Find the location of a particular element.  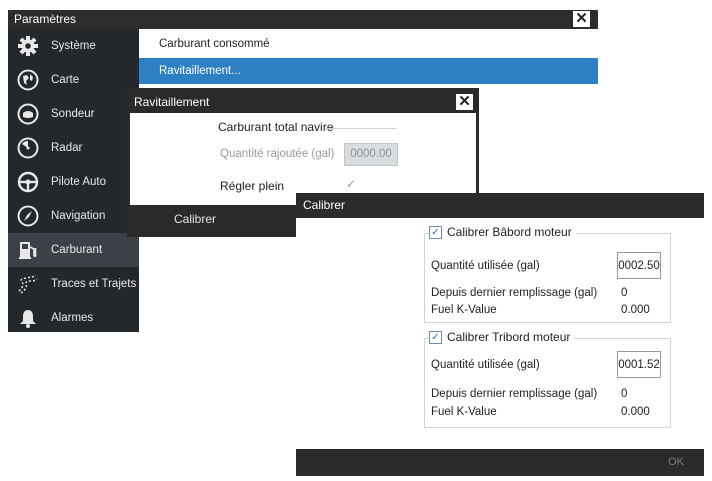

port-k-label: Fuel K-Value is located at coordinates (464, 310).